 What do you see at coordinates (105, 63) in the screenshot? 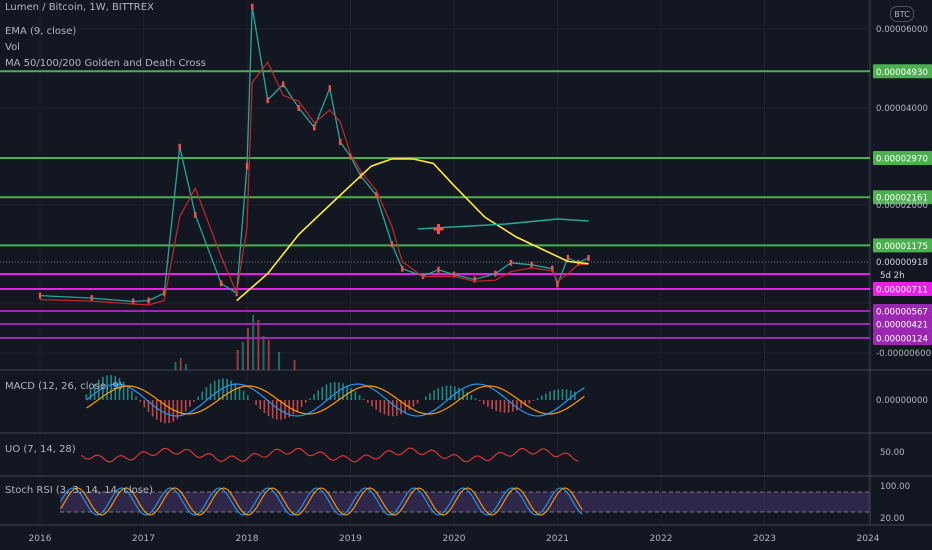
I see `legend-ma-cross: MA 50/100/200 Golden and Death Cross` at bounding box center [105, 63].